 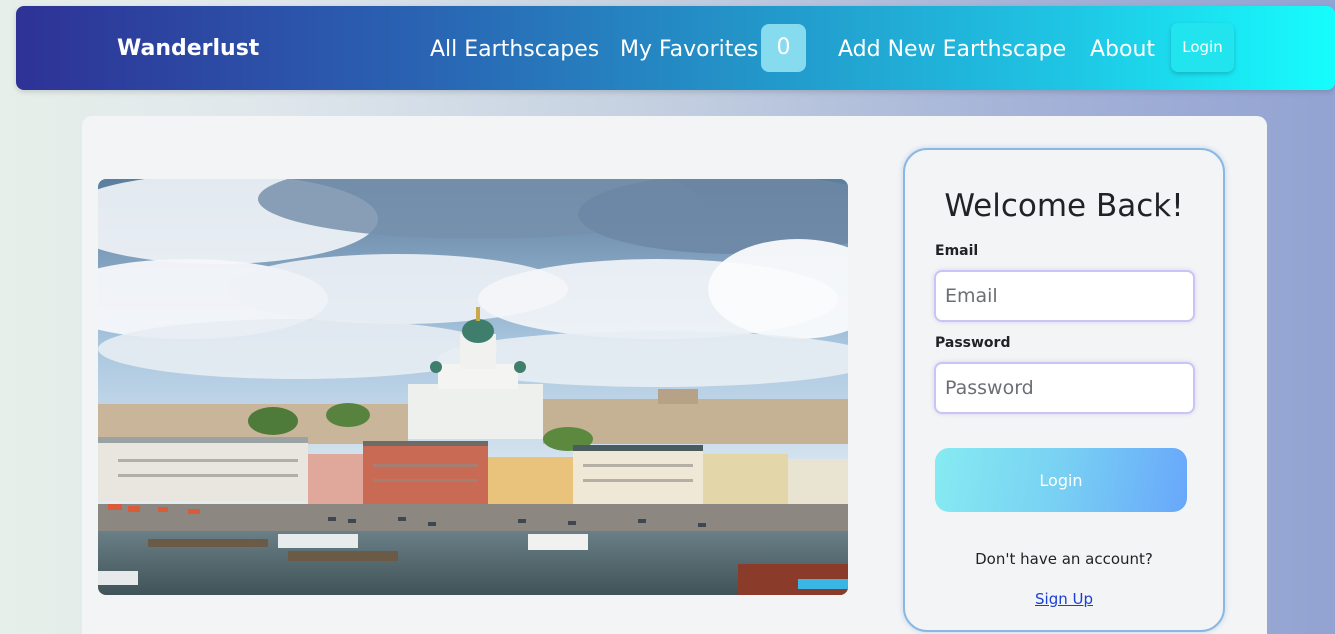 What do you see at coordinates (1064, 559) in the screenshot?
I see `signup-prompt: Don't have an account?` at bounding box center [1064, 559].